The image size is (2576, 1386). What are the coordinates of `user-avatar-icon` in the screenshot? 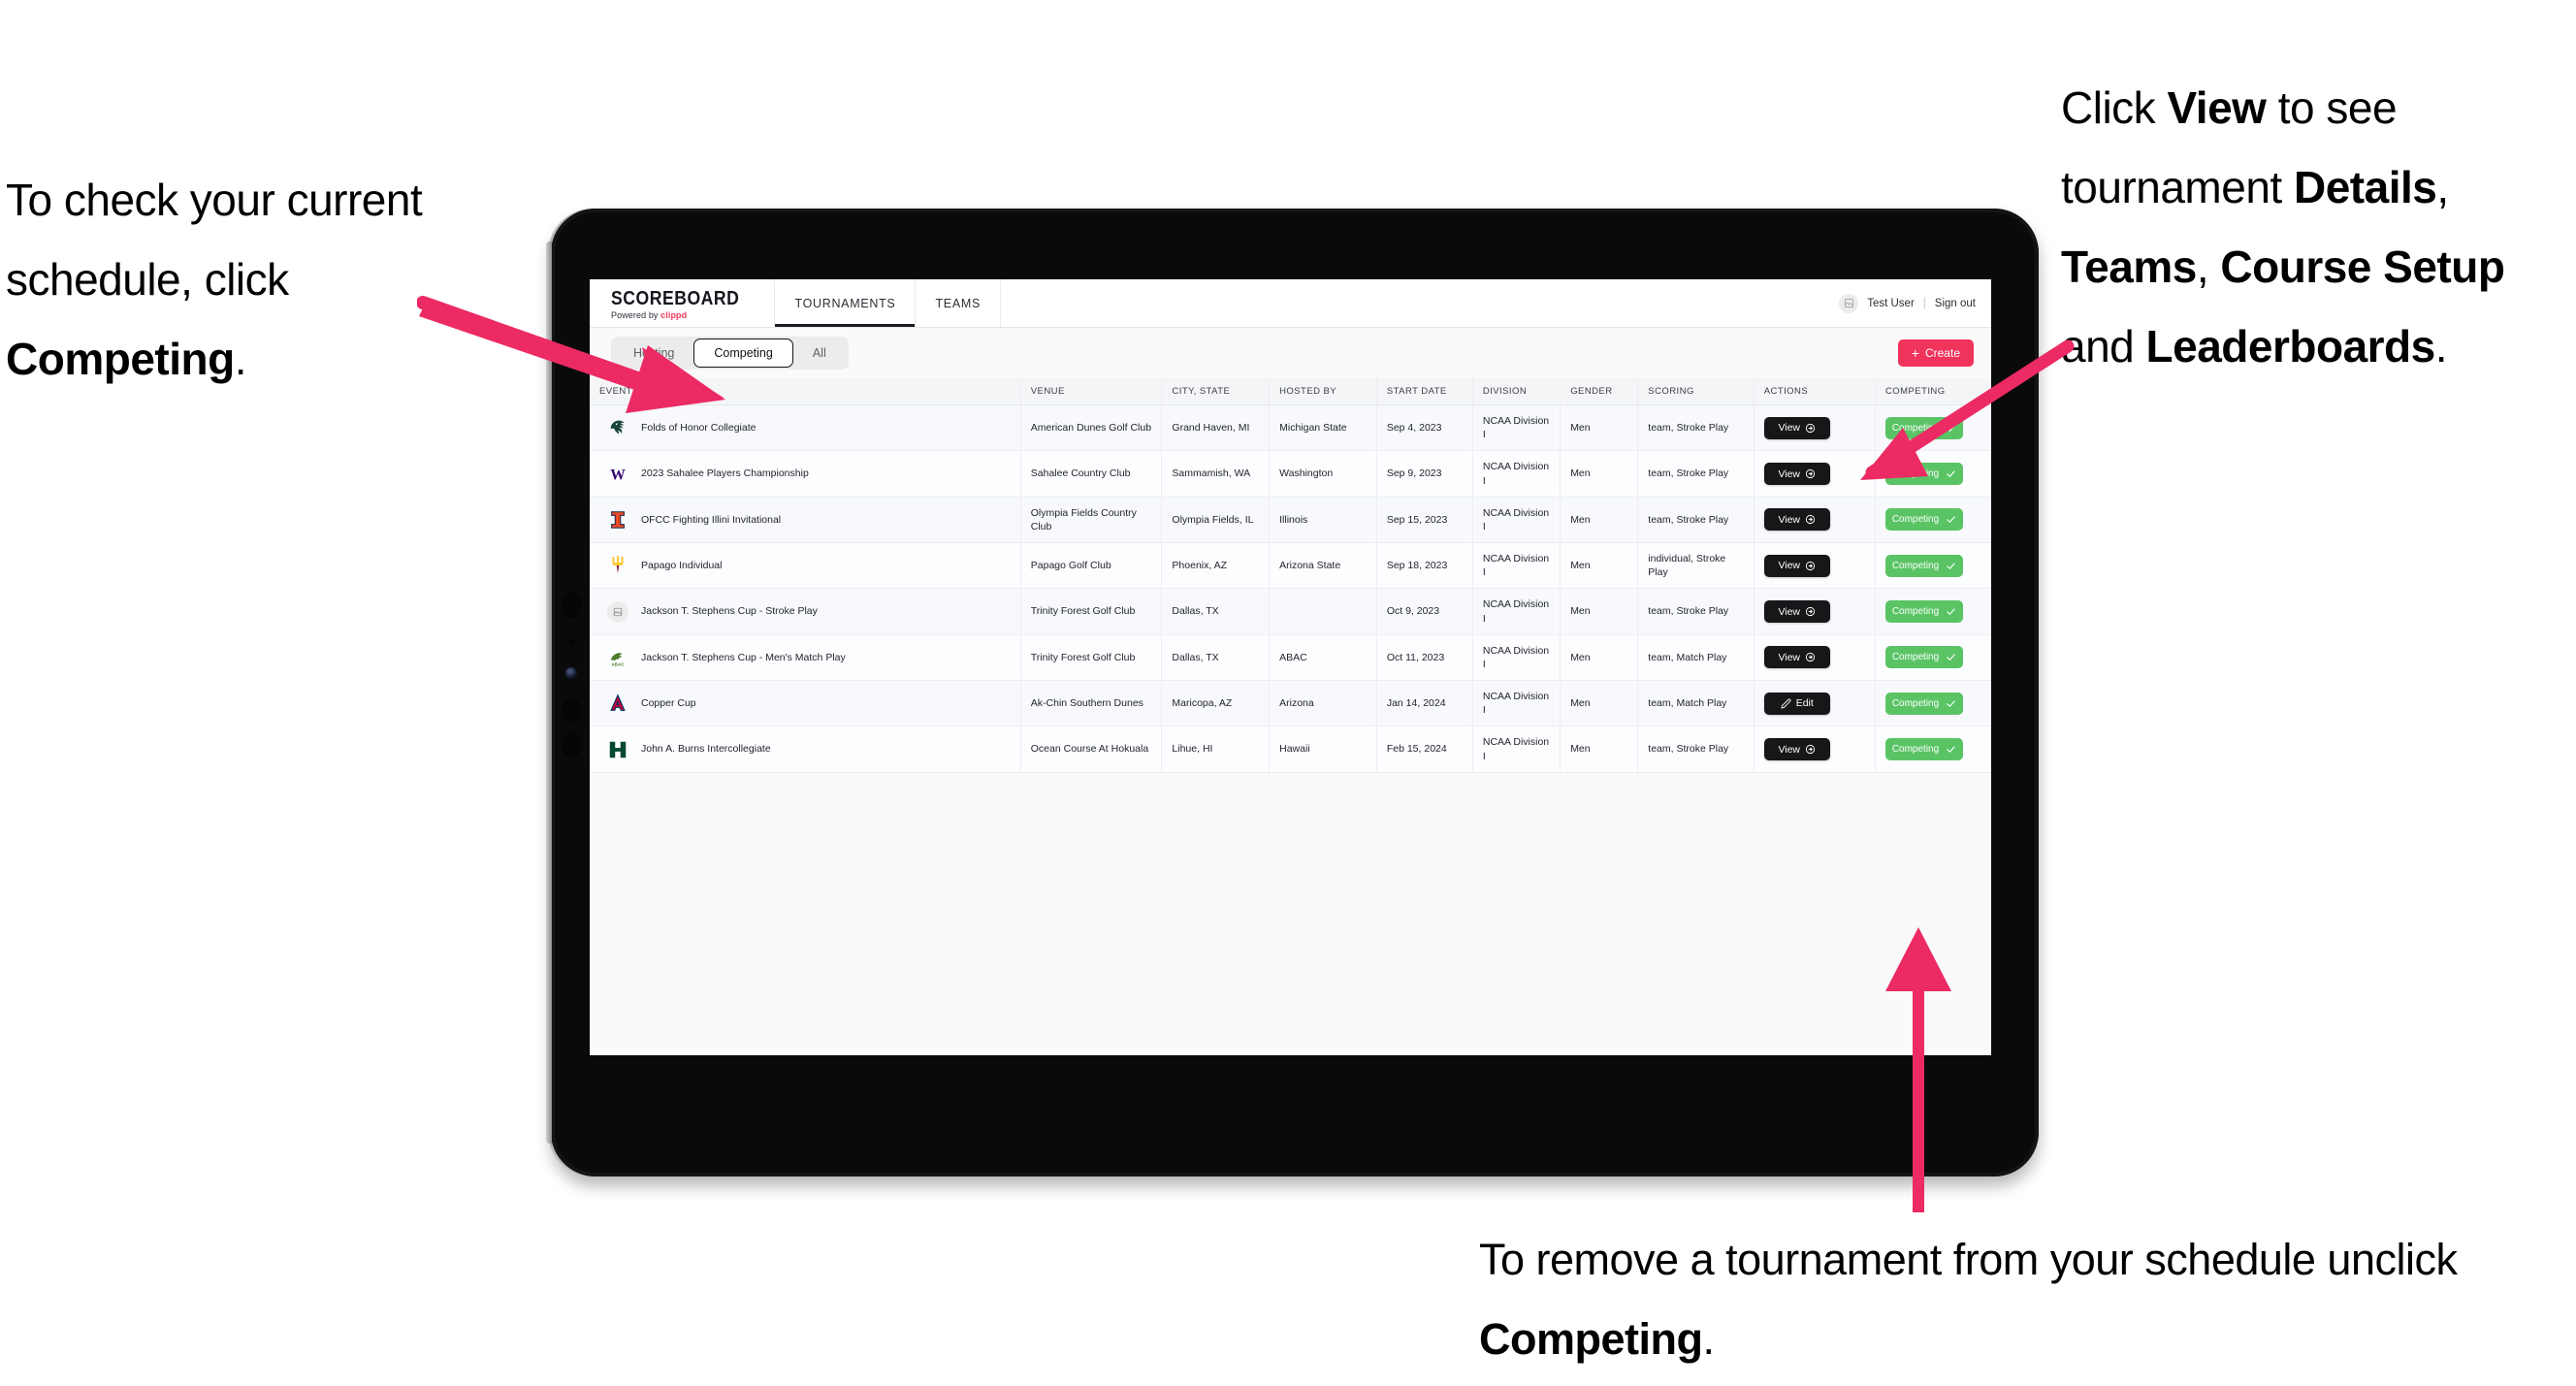 It's located at (1849, 303).